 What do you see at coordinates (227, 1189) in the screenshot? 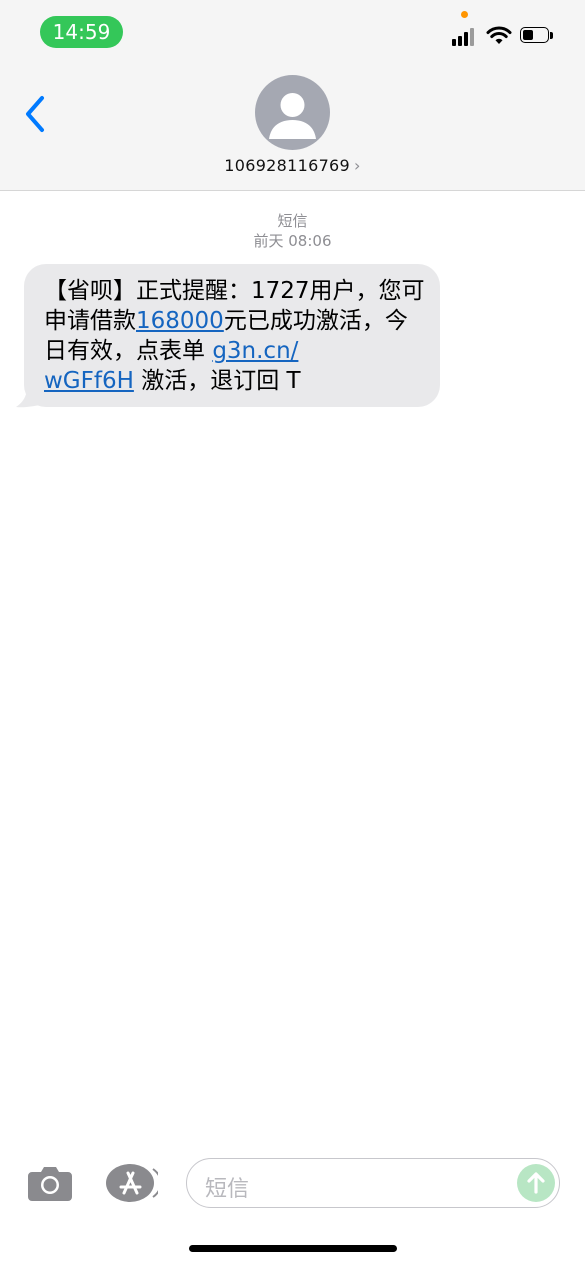
I see `message-input-placeholder: 短信` at bounding box center [227, 1189].